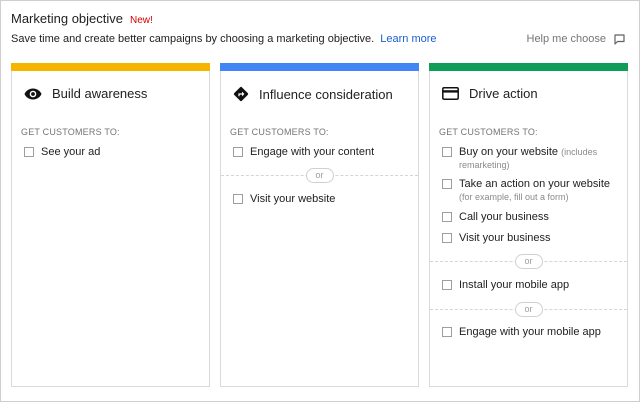 The height and width of the screenshot is (402, 640). I want to click on option-text: Take an action on your website, so click(535, 184).